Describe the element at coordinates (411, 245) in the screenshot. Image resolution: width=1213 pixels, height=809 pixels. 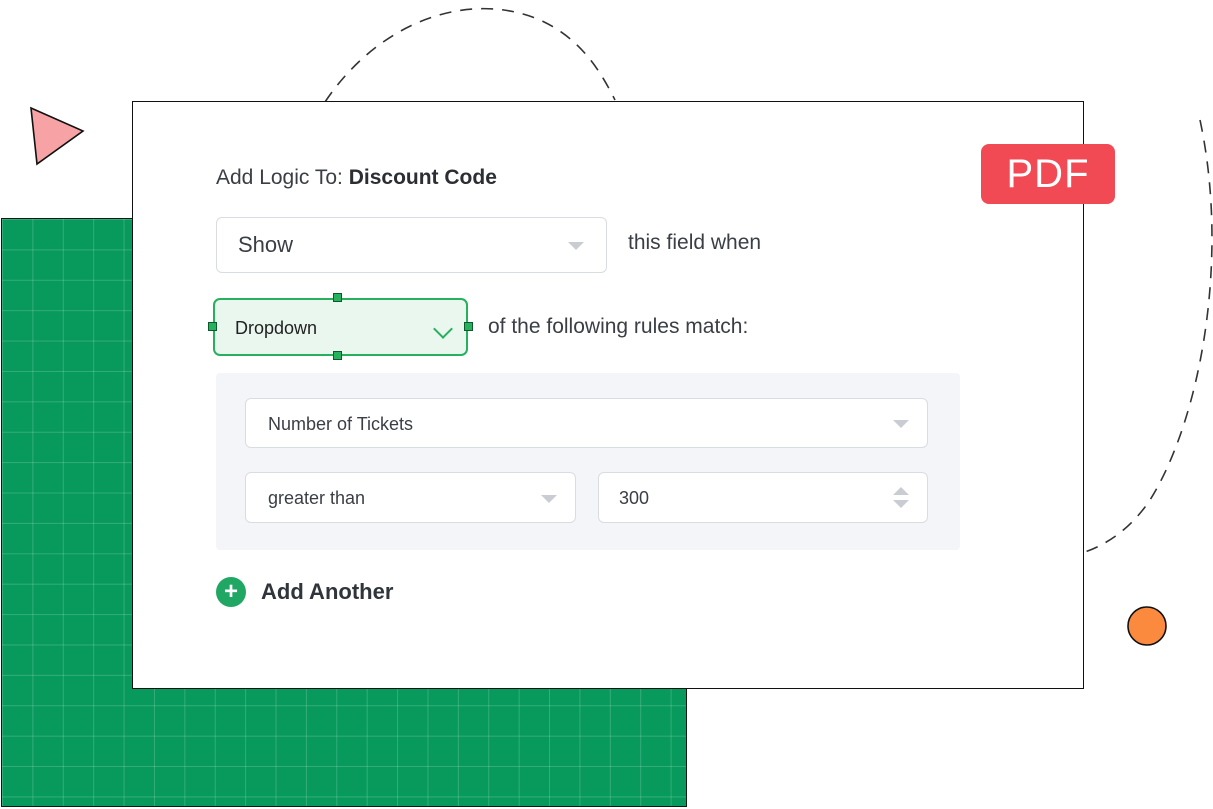
I see `action-select: Show` at that location.